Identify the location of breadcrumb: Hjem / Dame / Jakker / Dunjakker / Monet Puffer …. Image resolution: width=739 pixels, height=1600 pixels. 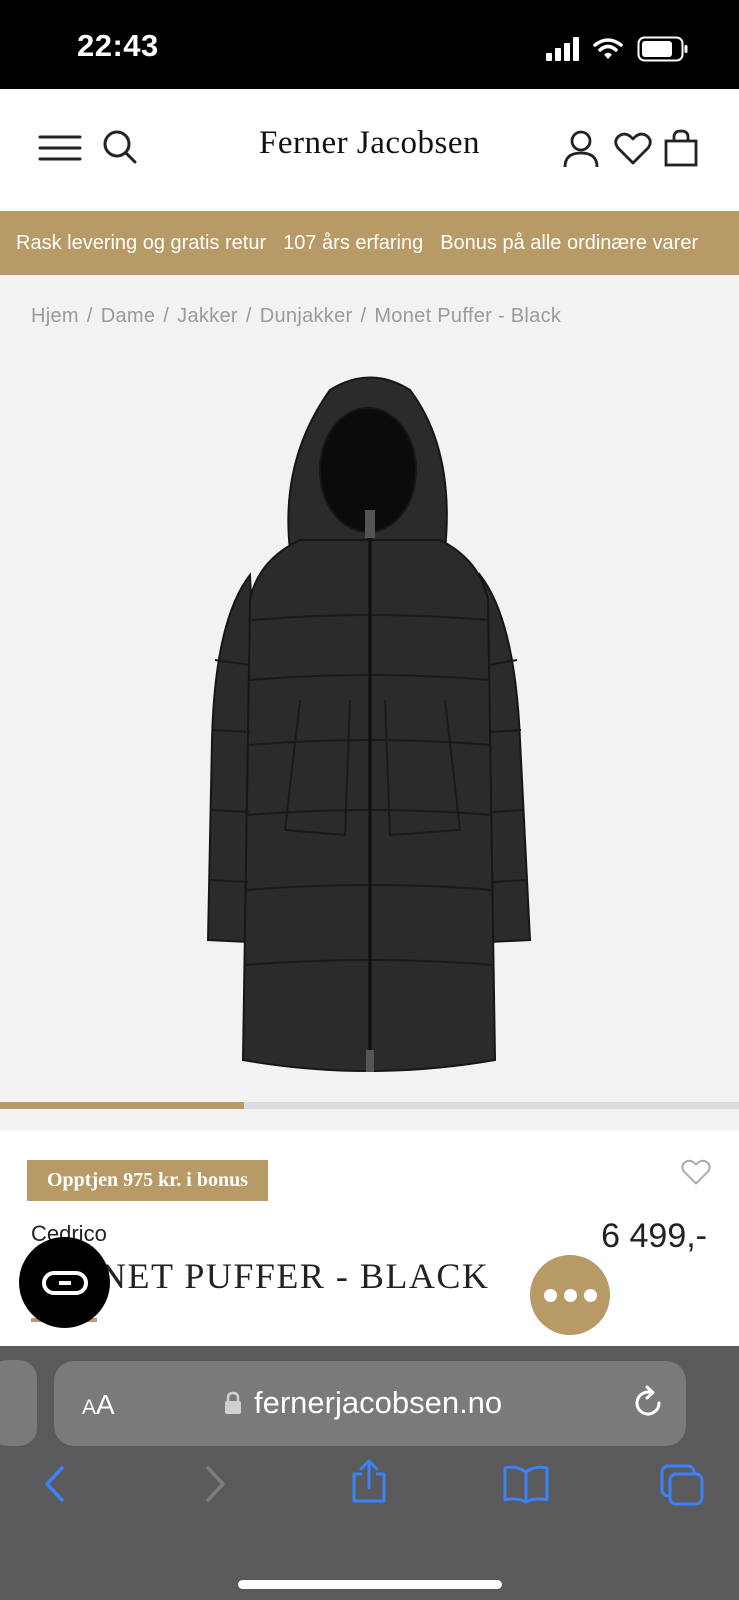
(296, 316).